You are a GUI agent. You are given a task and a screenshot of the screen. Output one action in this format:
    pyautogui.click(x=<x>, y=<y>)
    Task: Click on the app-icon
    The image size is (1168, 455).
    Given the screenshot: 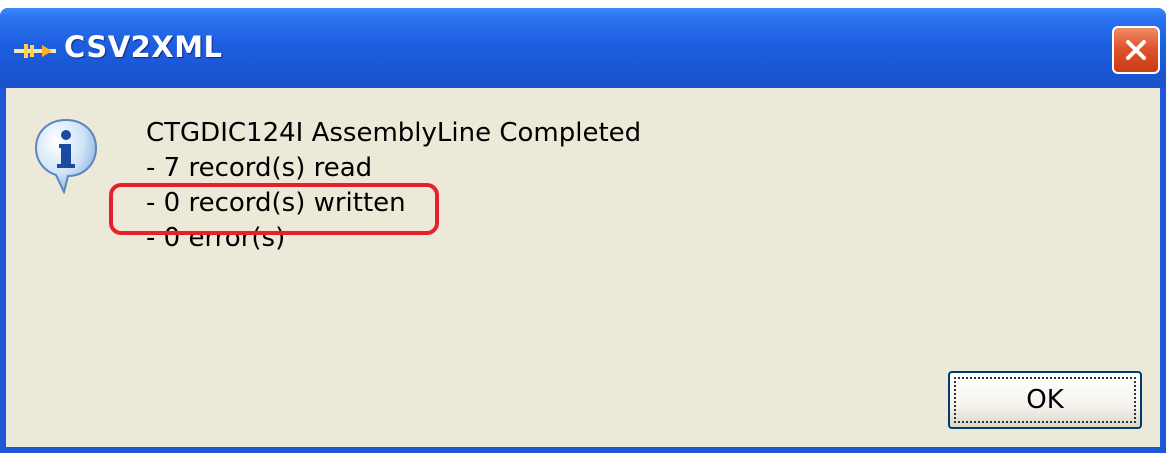 What is the action you would take?
    pyautogui.click(x=35, y=51)
    